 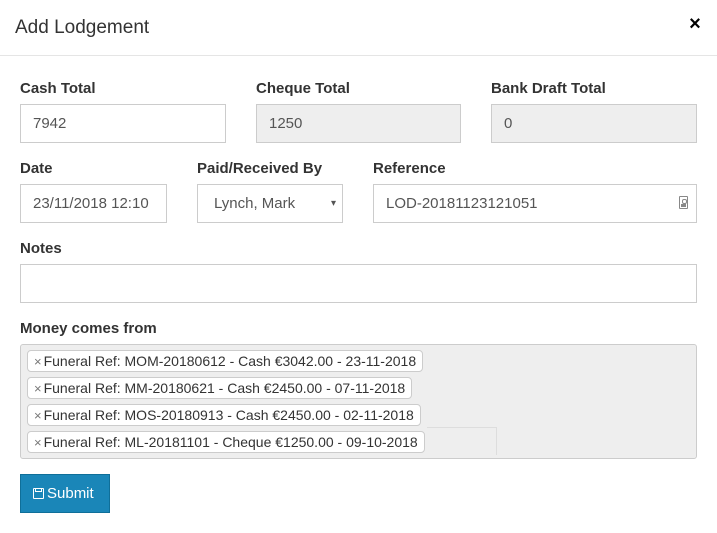 I want to click on reference-input: LOD-20181123121051, so click(x=535, y=203).